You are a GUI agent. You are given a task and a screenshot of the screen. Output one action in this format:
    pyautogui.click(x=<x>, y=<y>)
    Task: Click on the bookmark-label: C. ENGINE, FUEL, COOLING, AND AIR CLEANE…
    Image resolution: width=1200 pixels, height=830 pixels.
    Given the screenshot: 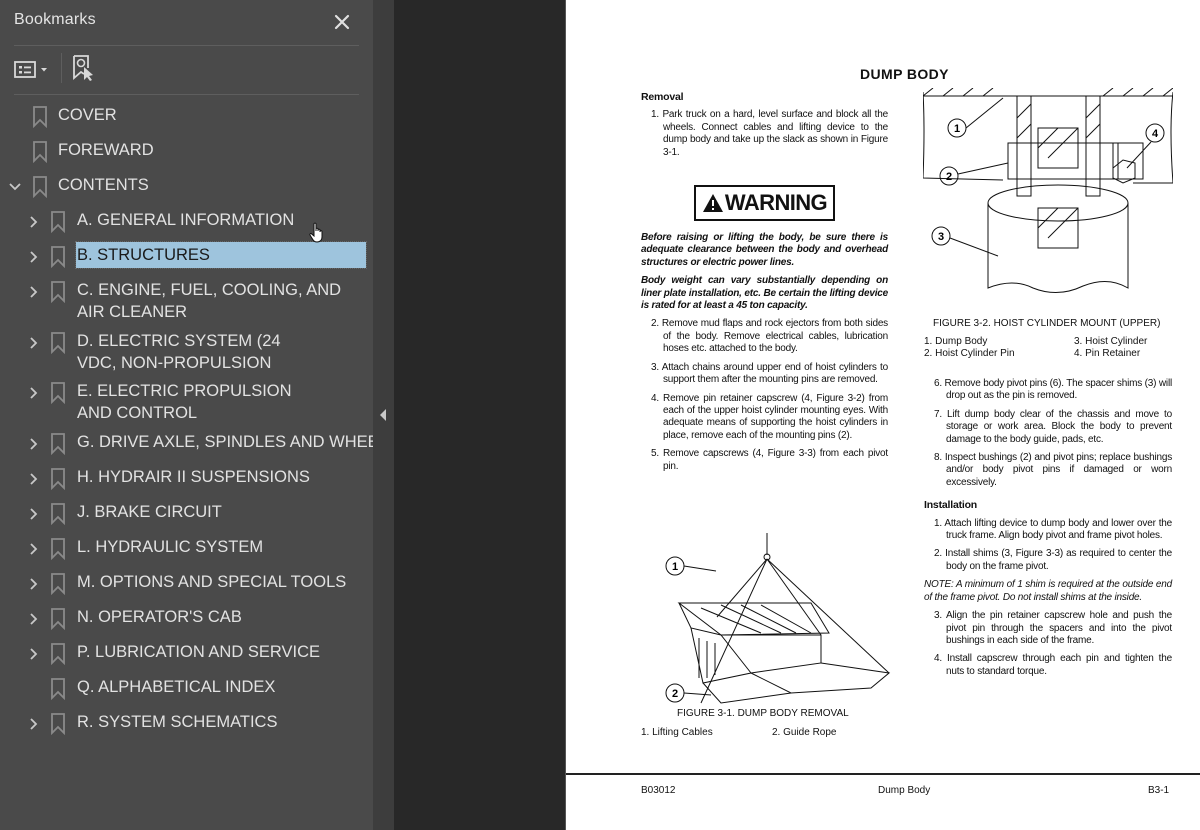 What is the action you would take?
    pyautogui.click(x=222, y=301)
    